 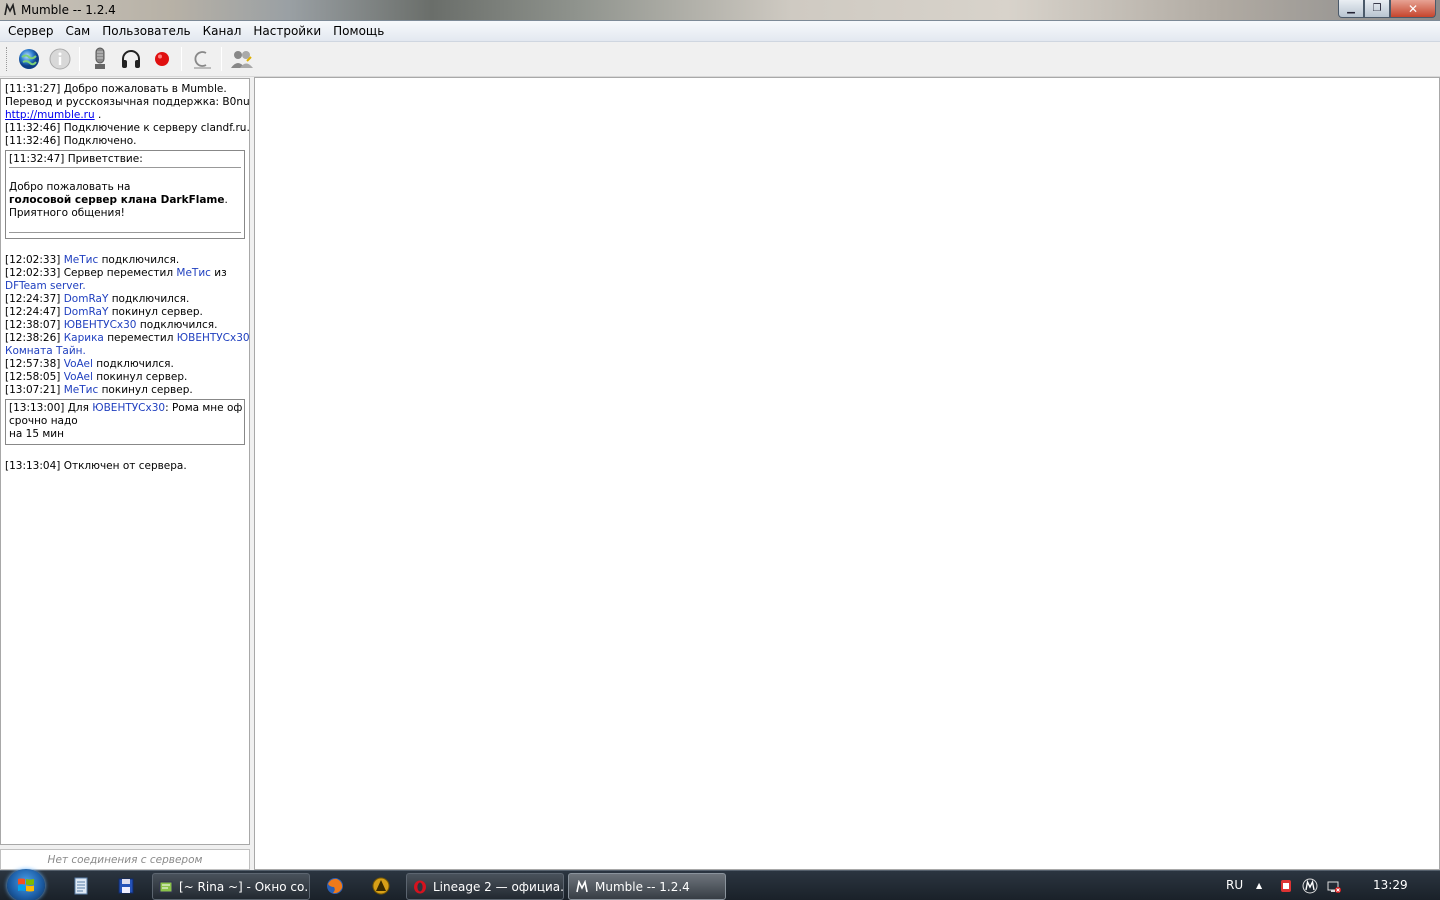 What do you see at coordinates (166, 886) in the screenshot?
I see `chat-window-icon` at bounding box center [166, 886].